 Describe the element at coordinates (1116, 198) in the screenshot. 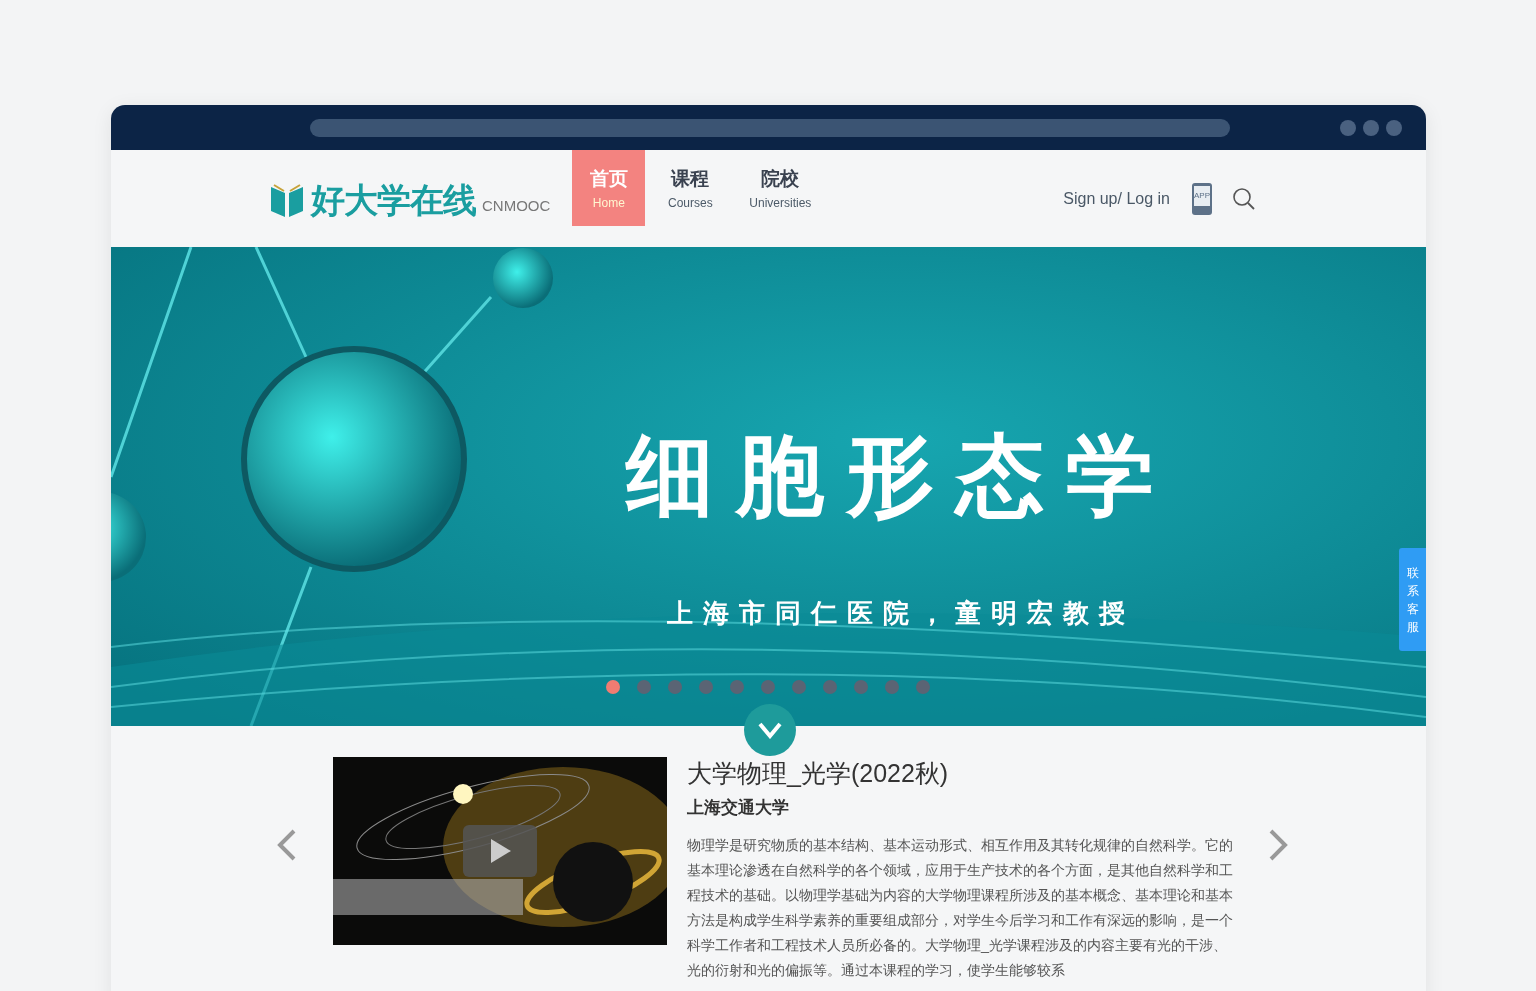

I see `login-link: Sign up/ Log in` at that location.